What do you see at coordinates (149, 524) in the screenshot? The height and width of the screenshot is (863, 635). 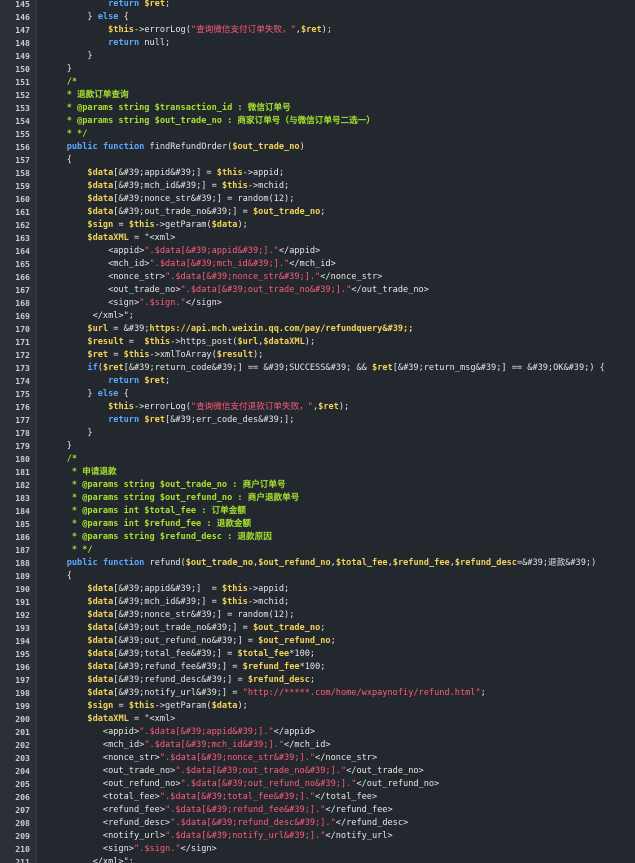 I see `code-token: * @params int $refund_fee : 退款金额` at bounding box center [149, 524].